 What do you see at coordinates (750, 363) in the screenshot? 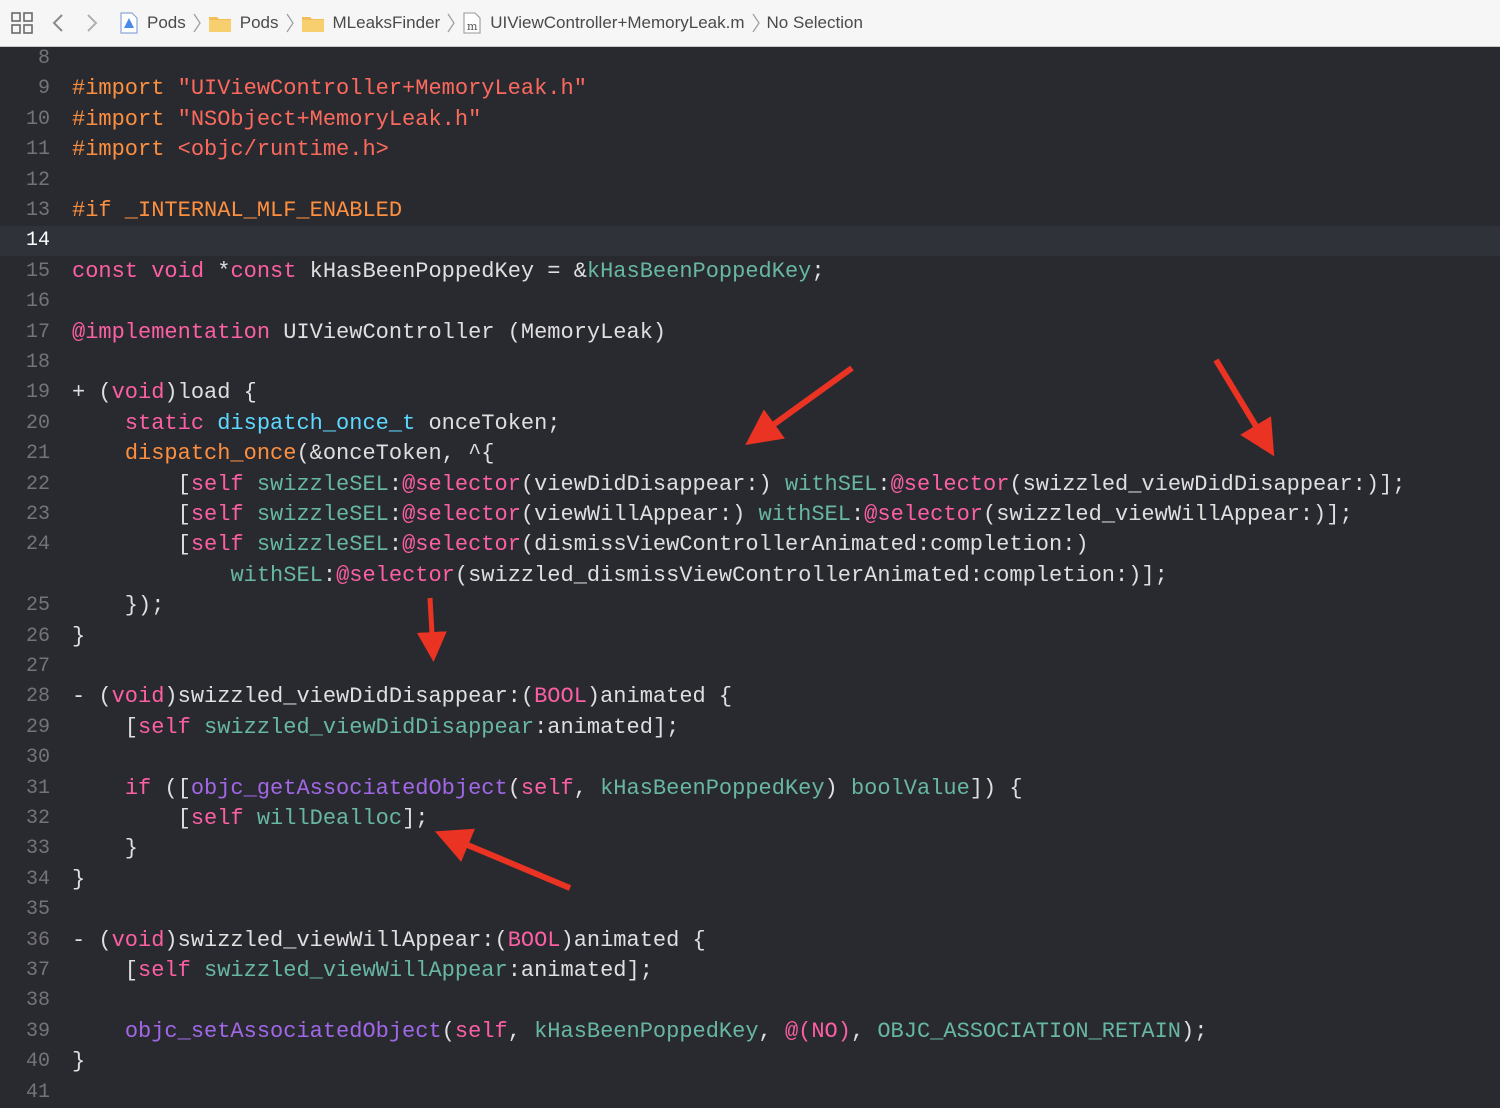
I see `code-line: 18` at bounding box center [750, 363].